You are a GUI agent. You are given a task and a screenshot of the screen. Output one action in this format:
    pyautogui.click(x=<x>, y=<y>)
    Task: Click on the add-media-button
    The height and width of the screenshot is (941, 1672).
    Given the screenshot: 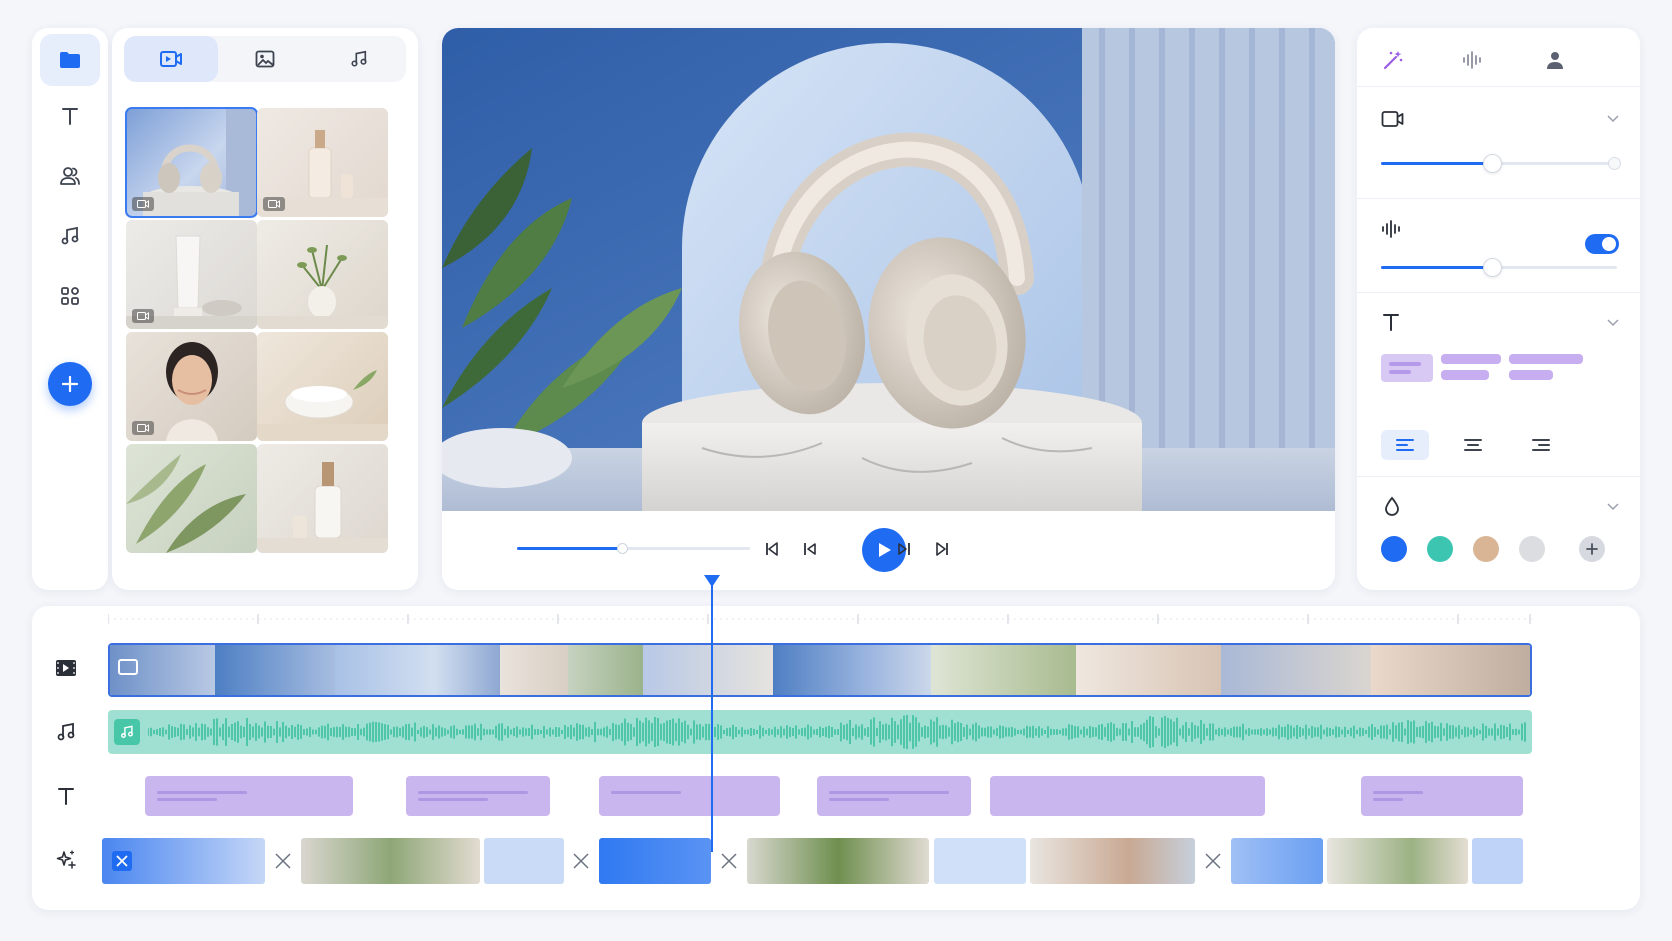 What is the action you would take?
    pyautogui.click(x=70, y=384)
    